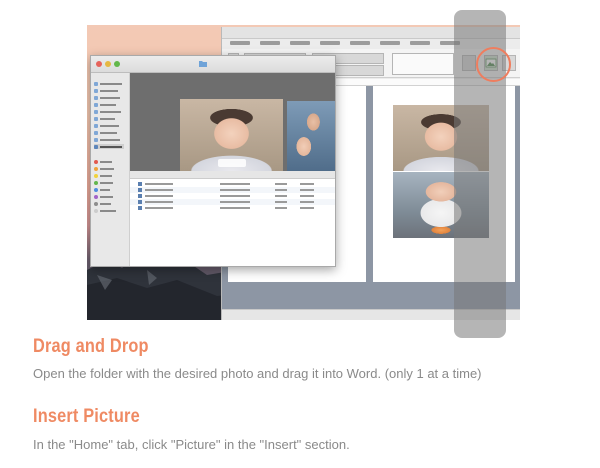 The height and width of the screenshot is (468, 600). I want to click on minimize-icon, so click(108, 64).